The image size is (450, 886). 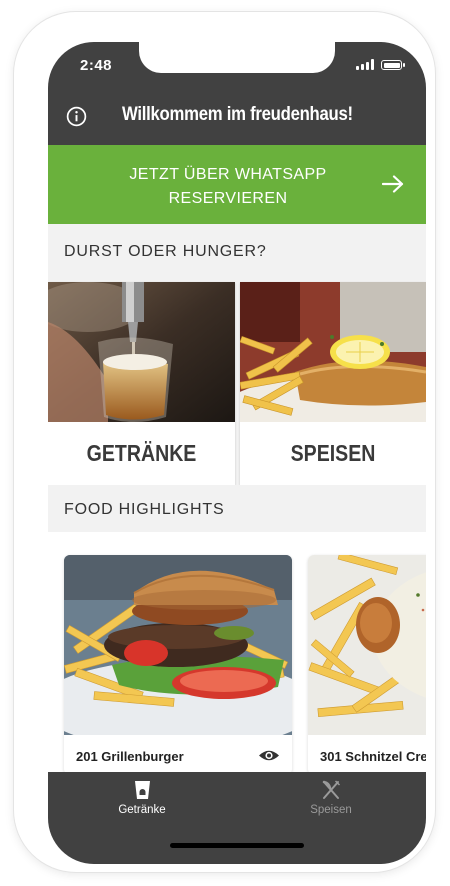 I want to click on tab-label-food: Speisen, so click(x=331, y=810).